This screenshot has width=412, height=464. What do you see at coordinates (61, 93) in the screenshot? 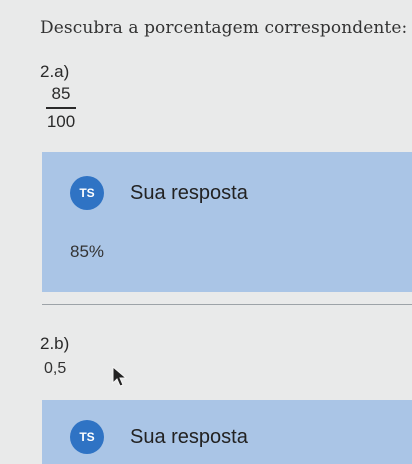
I see `fraction-numerator: 85` at bounding box center [61, 93].